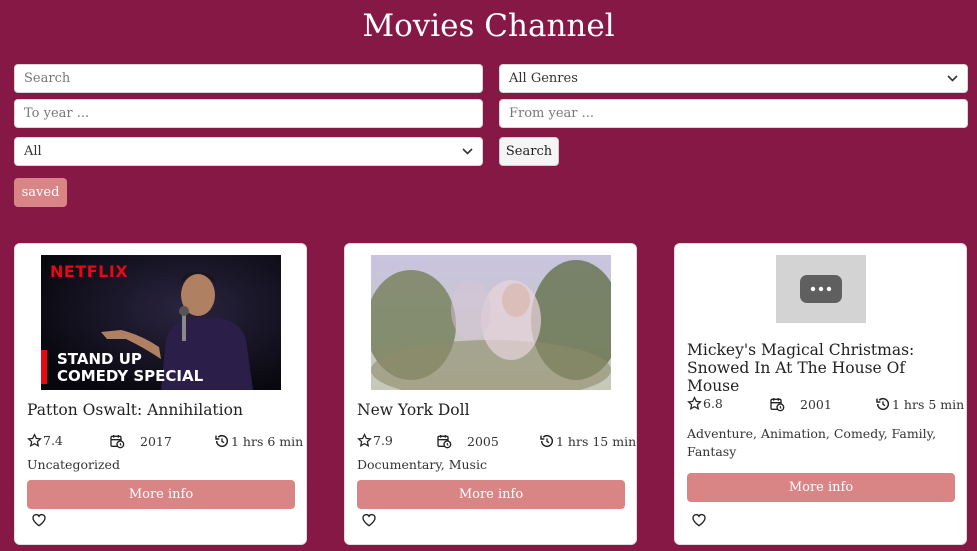  What do you see at coordinates (135, 410) in the screenshot?
I see `movie-title: Patton Oswalt: Annihilation` at bounding box center [135, 410].